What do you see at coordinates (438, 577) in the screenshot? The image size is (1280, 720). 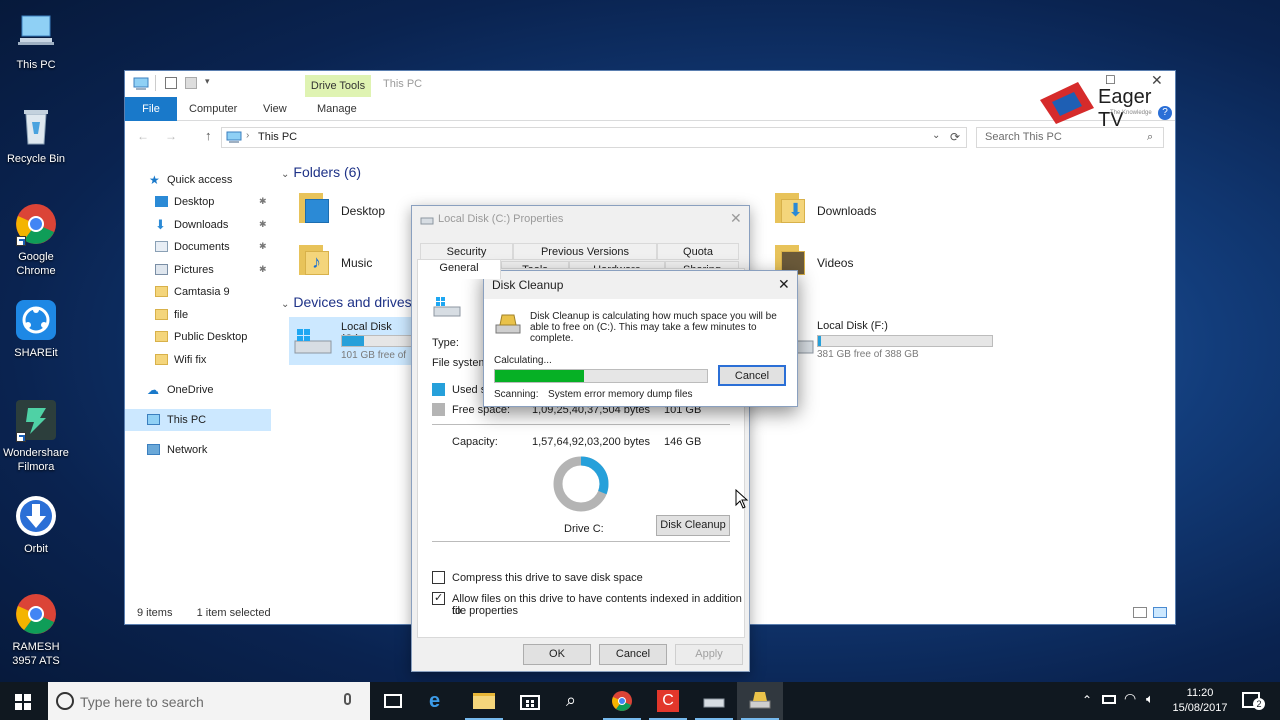 I see `compress-checkbox` at bounding box center [438, 577].